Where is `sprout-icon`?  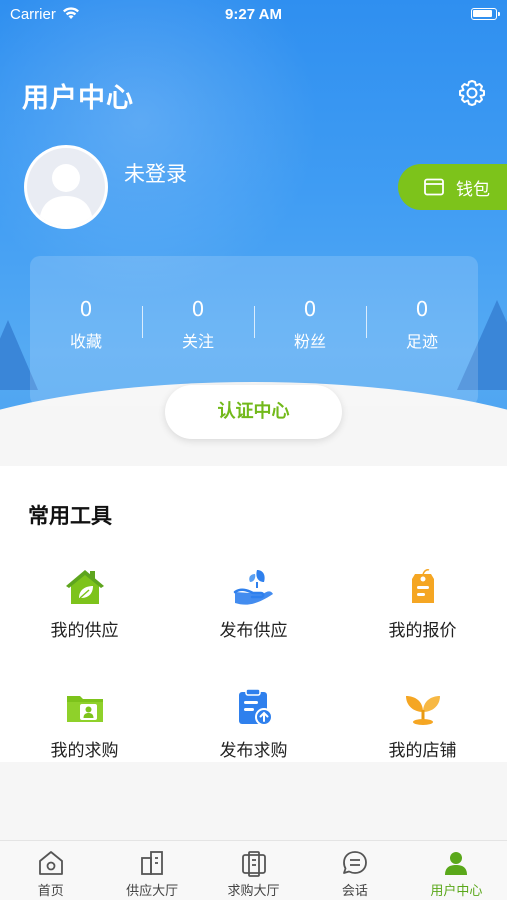
sprout-icon is located at coordinates (422, 710).